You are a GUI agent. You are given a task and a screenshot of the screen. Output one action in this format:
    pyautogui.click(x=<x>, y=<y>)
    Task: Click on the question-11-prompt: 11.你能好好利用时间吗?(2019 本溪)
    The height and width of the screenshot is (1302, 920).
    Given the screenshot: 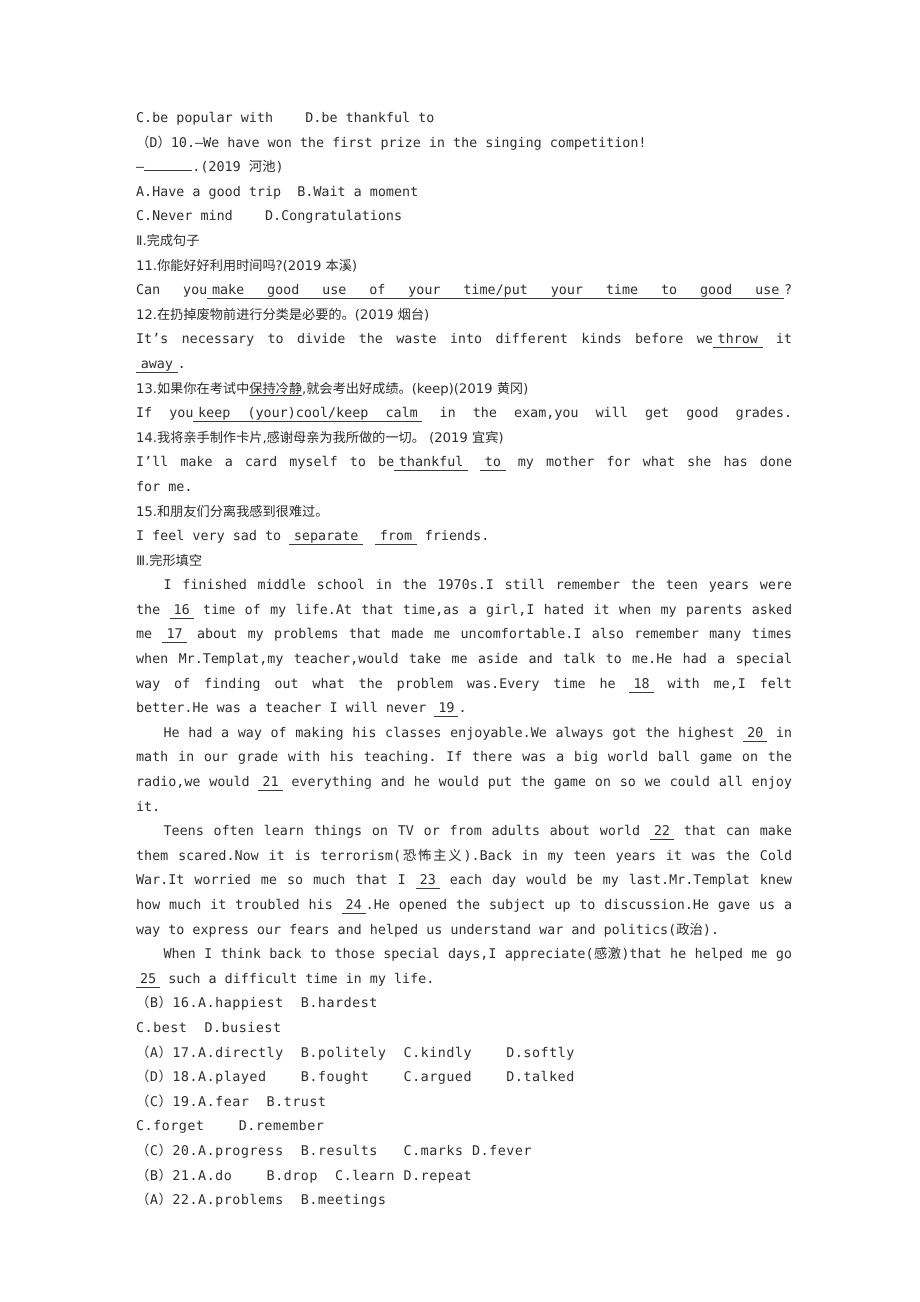 What is the action you would take?
    pyautogui.click(x=247, y=266)
    